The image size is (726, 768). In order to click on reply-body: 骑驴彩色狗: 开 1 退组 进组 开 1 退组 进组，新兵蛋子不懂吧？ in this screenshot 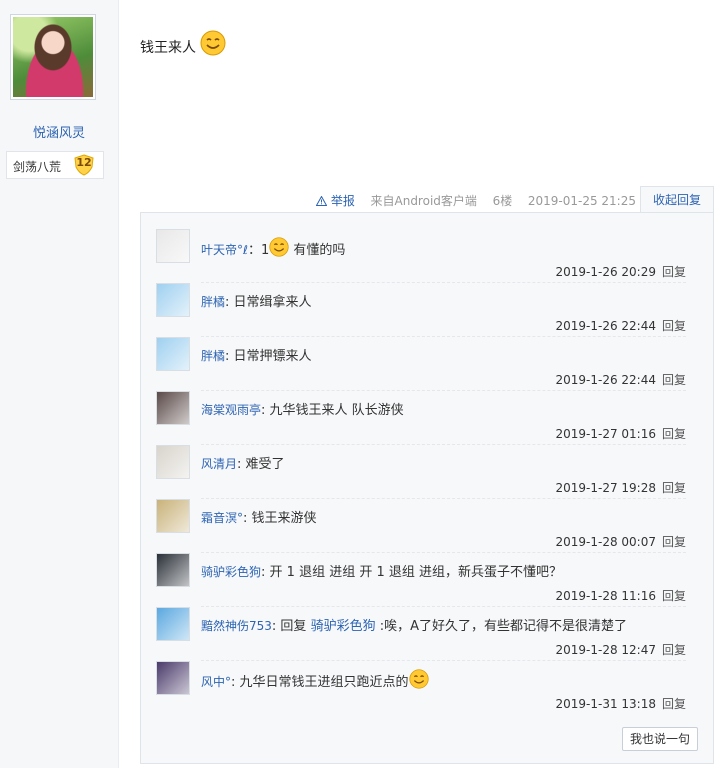, I will do `click(381, 570)`.